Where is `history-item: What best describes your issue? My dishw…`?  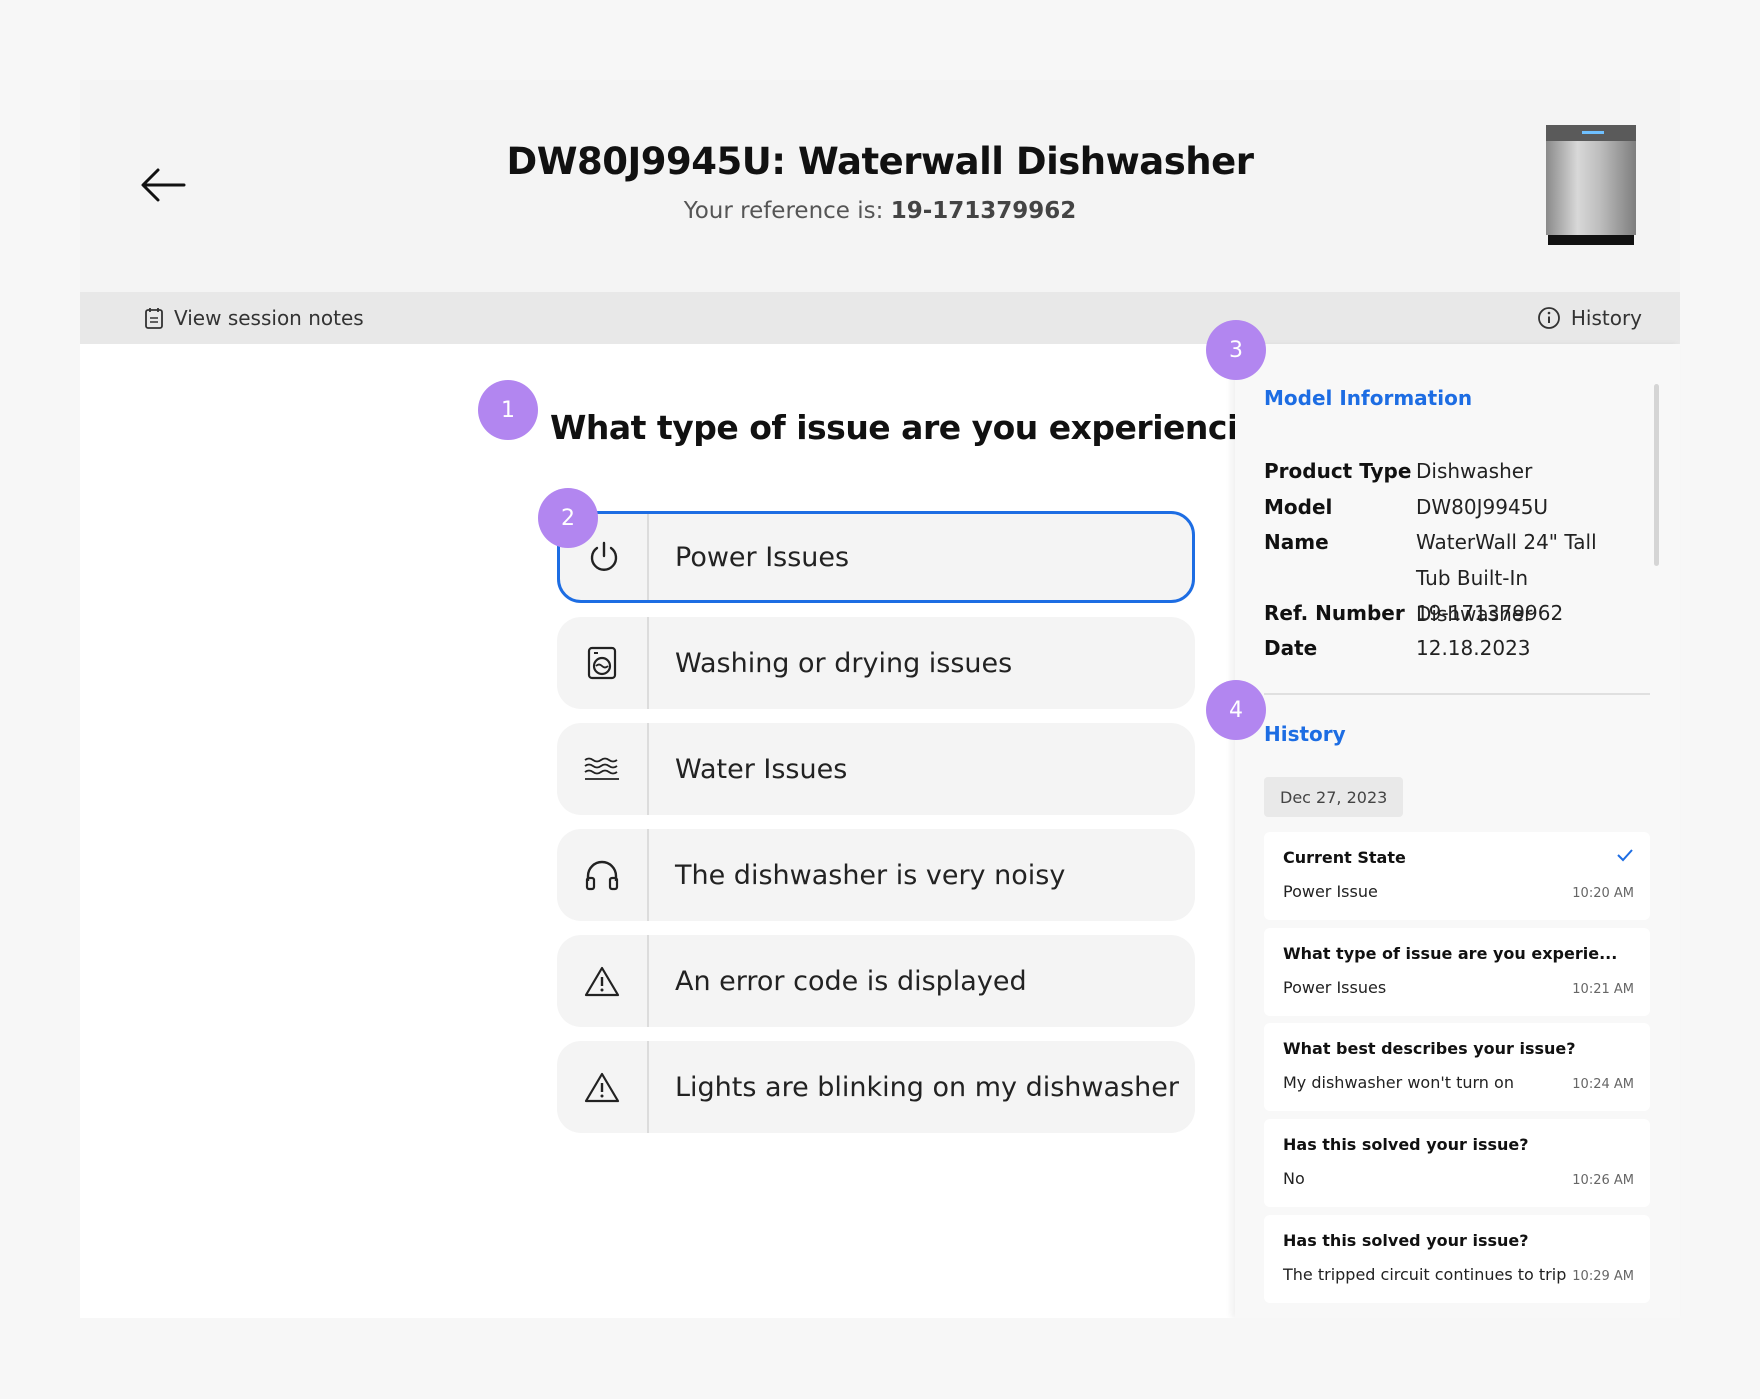
history-item: What best describes your issue? My dishw… is located at coordinates (1457, 1067).